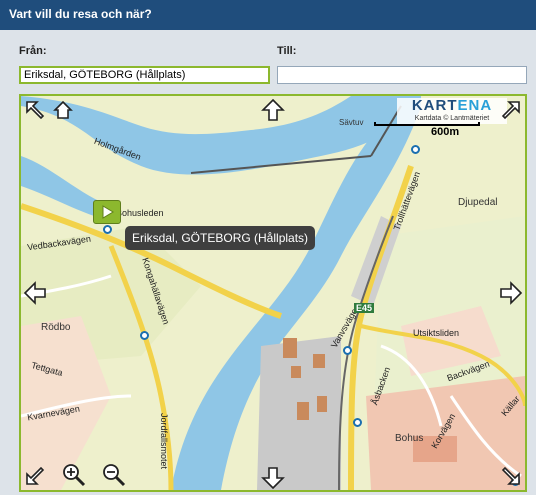 This screenshot has width=536, height=495. What do you see at coordinates (427, 124) in the screenshot?
I see `scale-bar` at bounding box center [427, 124].